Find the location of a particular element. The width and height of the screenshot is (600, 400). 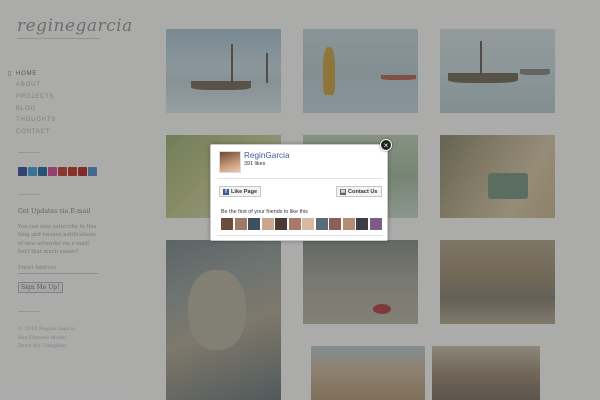

likes-count: 391 likes is located at coordinates (255, 164).